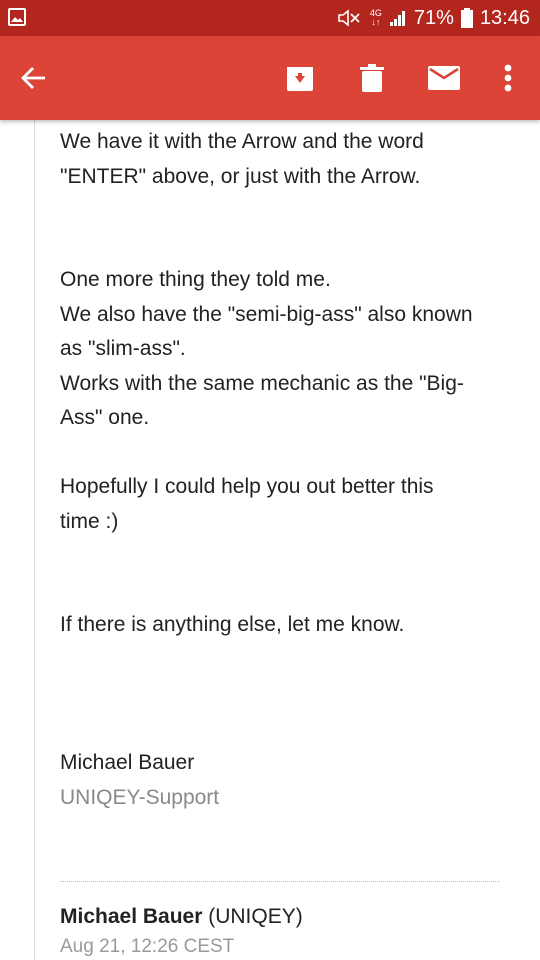  What do you see at coordinates (105, 417) in the screenshot?
I see `text-line: Ass" one.` at bounding box center [105, 417].